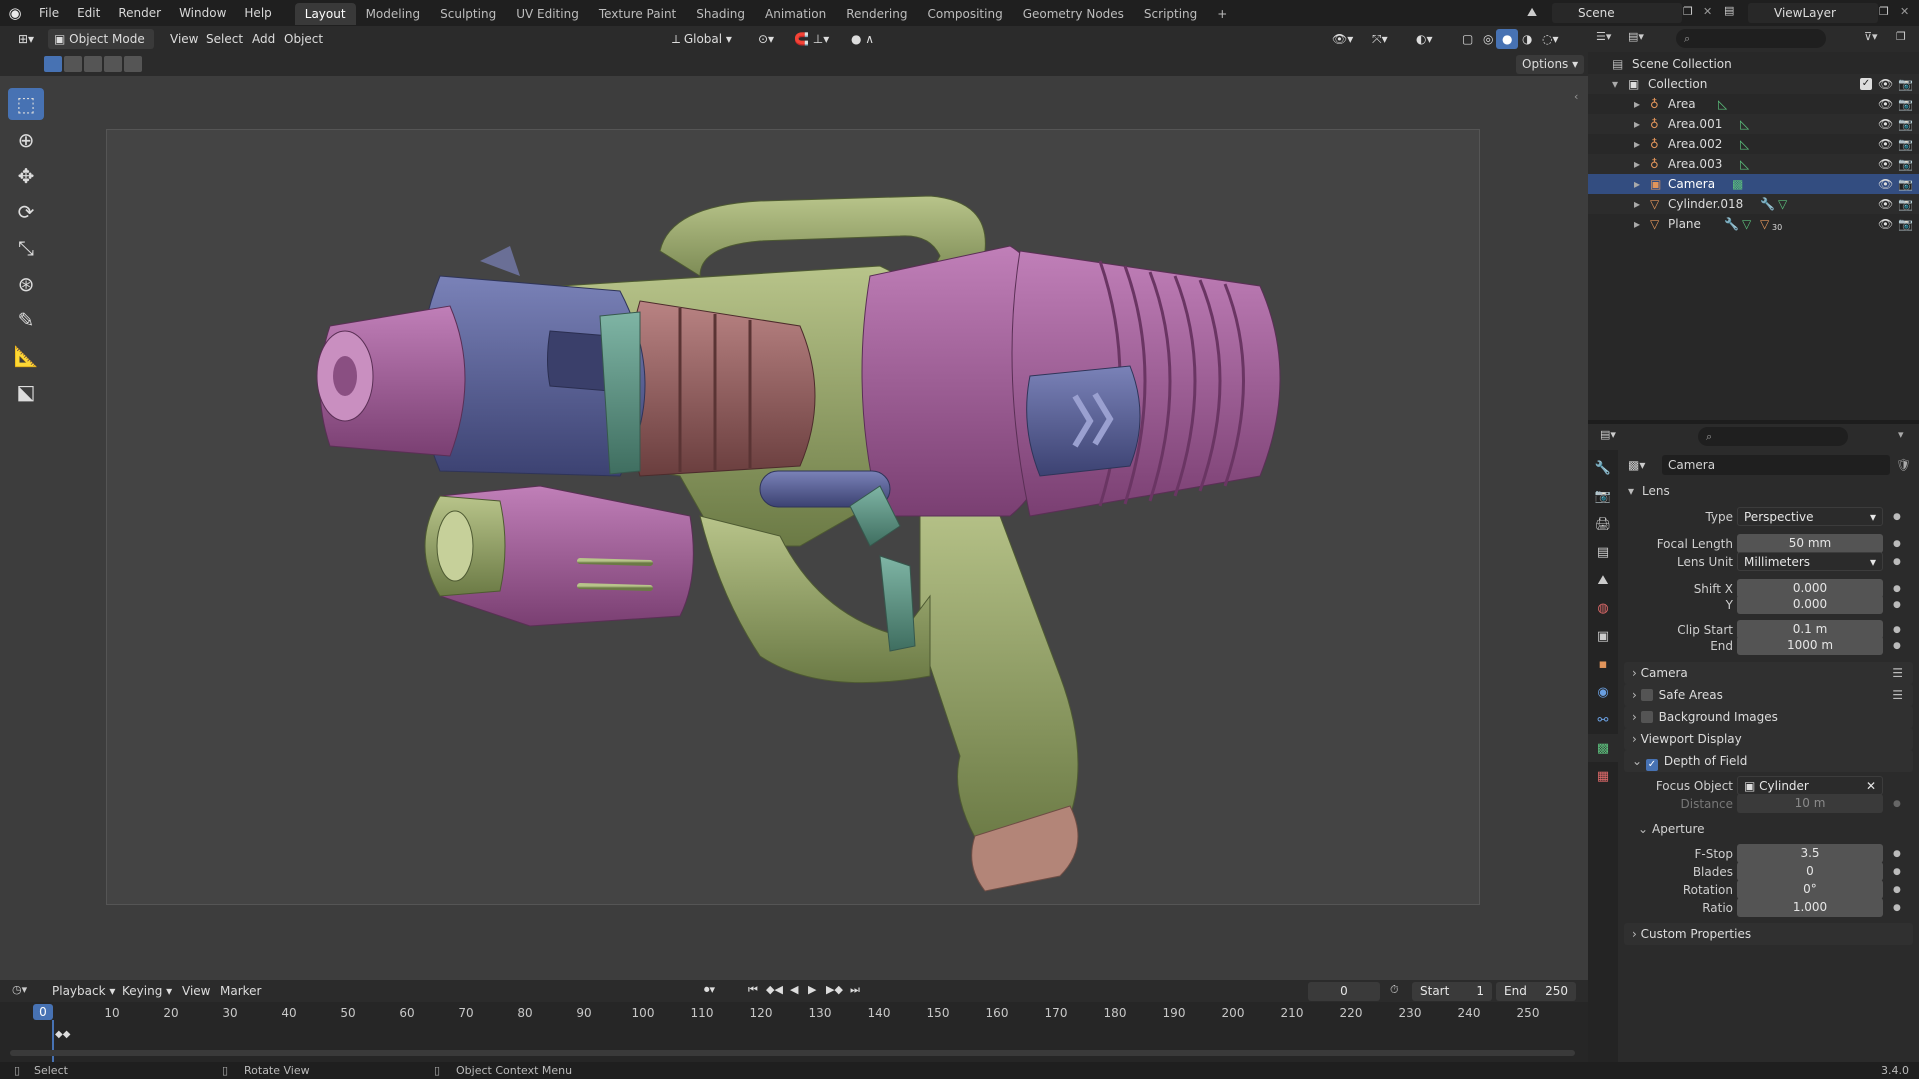  Describe the element at coordinates (88, 13) in the screenshot. I see `menu-edit: Edit` at that location.